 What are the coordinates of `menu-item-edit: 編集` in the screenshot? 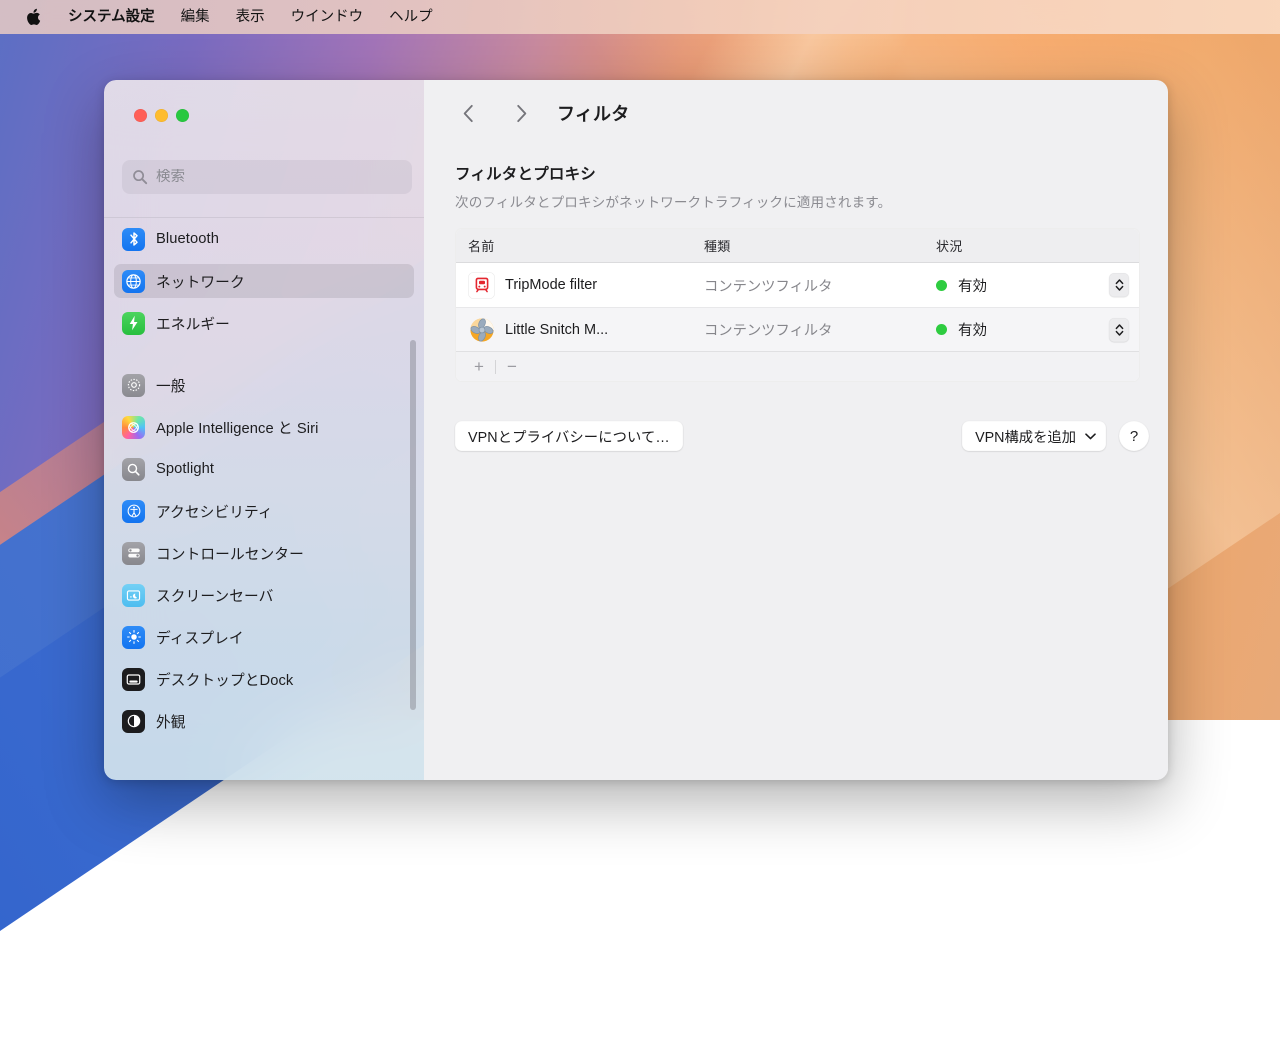 It's located at (195, 17).